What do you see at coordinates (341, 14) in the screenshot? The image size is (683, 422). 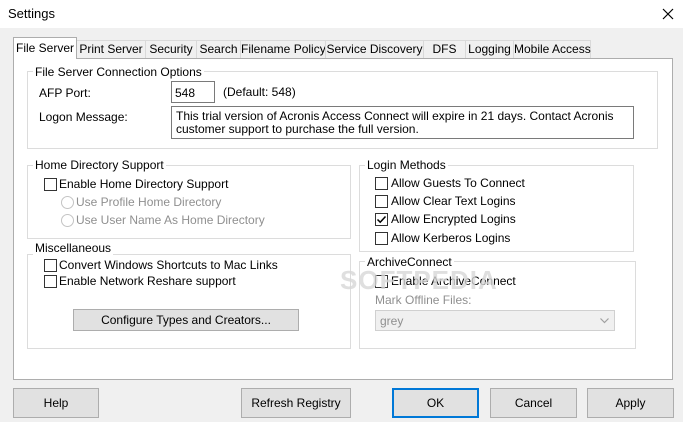 I see `title-bar` at bounding box center [341, 14].